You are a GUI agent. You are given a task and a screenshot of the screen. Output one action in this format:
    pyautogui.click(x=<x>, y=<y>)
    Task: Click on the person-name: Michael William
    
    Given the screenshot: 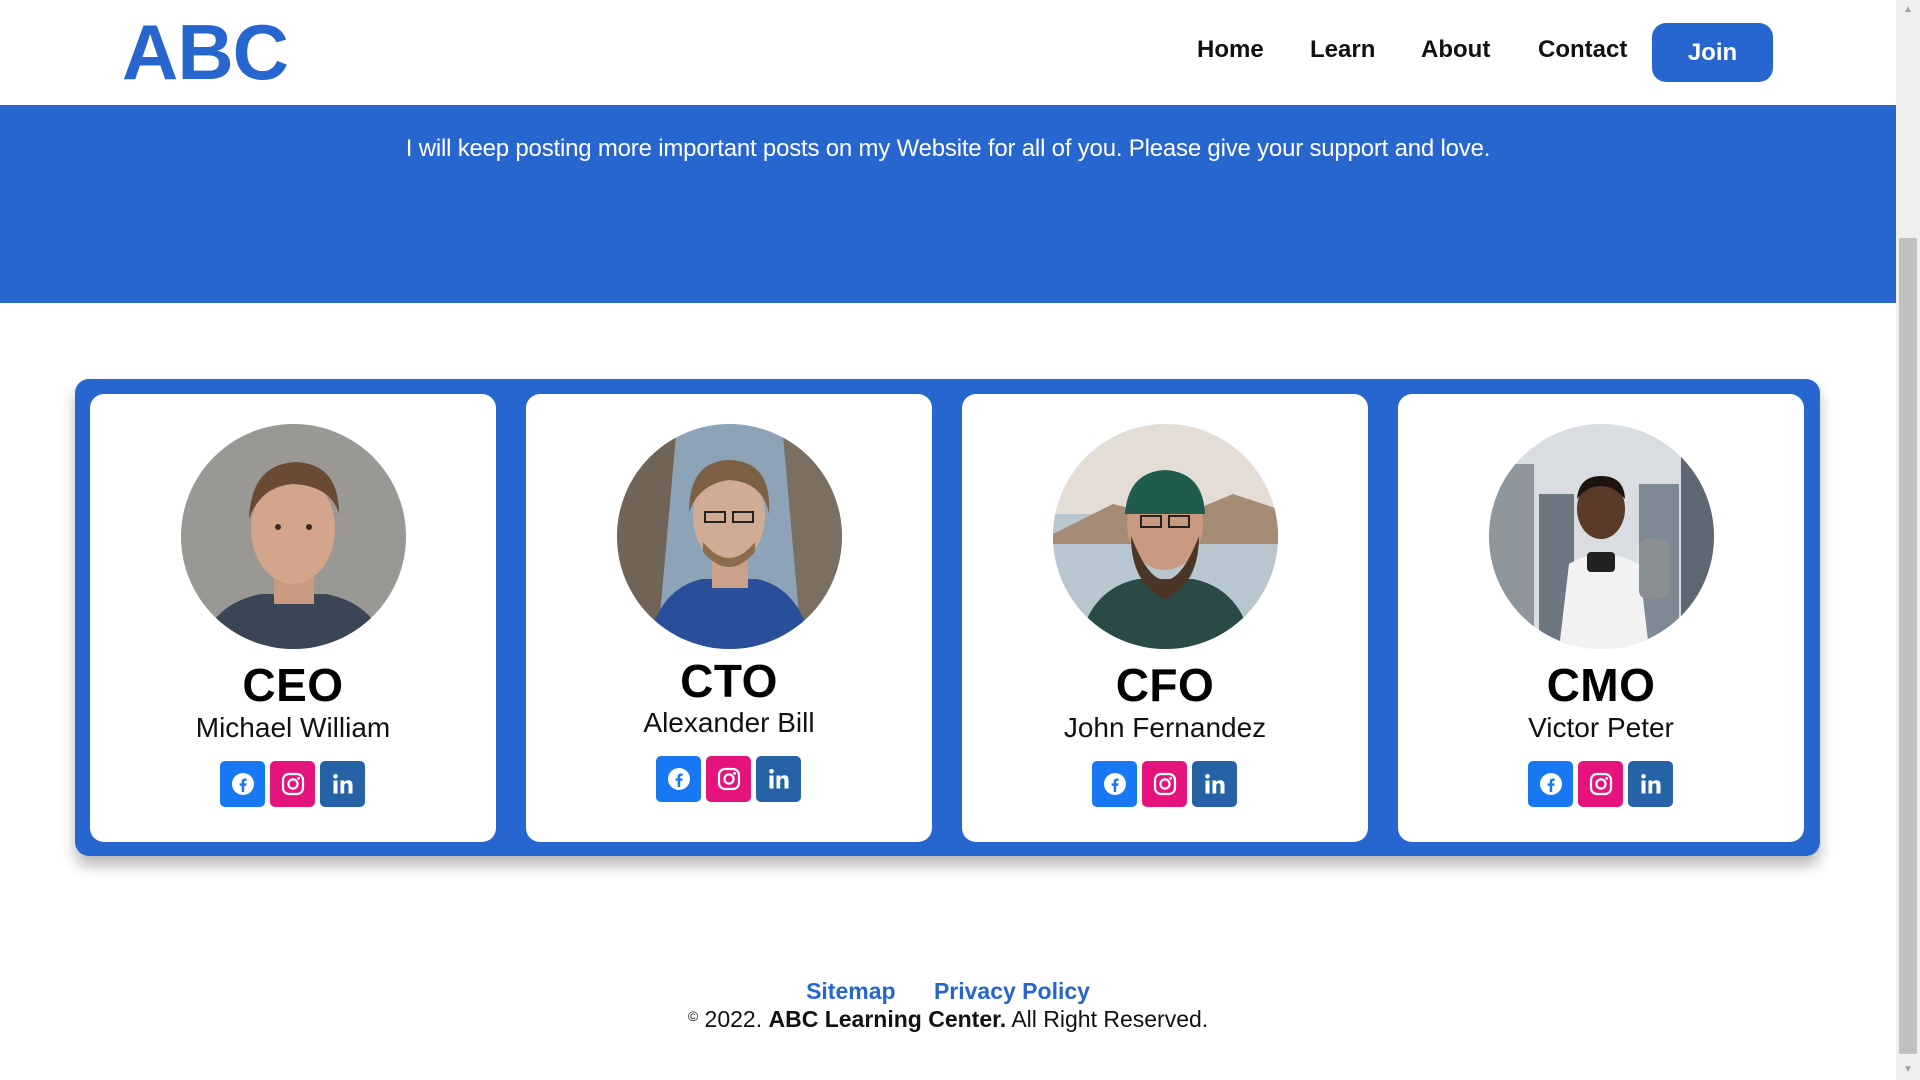 What is the action you would take?
    pyautogui.click(x=293, y=727)
    